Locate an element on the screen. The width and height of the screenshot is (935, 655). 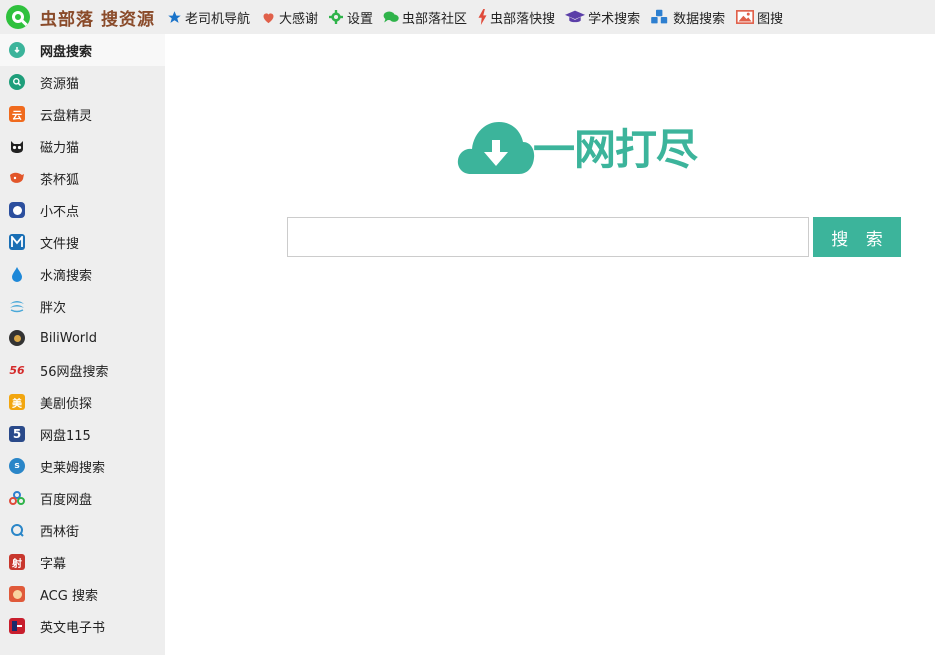
nav-image-search: 图搜 is located at coordinates (759, 17).